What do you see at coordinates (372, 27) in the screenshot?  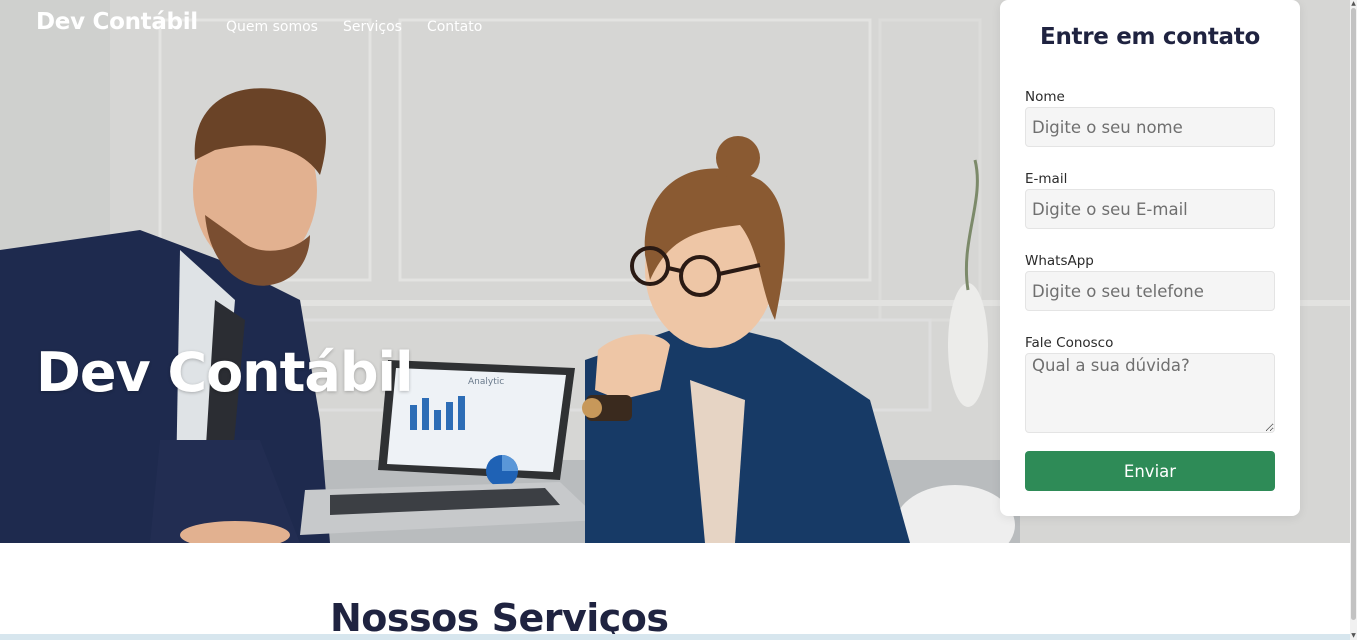 I see `nav-link-servicos: Serviços` at bounding box center [372, 27].